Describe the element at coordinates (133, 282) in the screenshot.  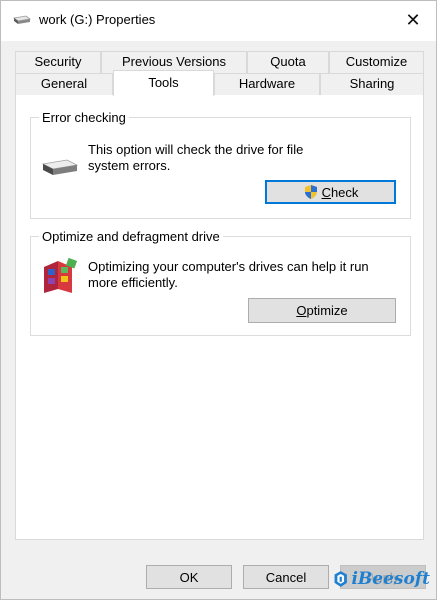
I see `optimize-desc-line2: more efficiently.` at that location.